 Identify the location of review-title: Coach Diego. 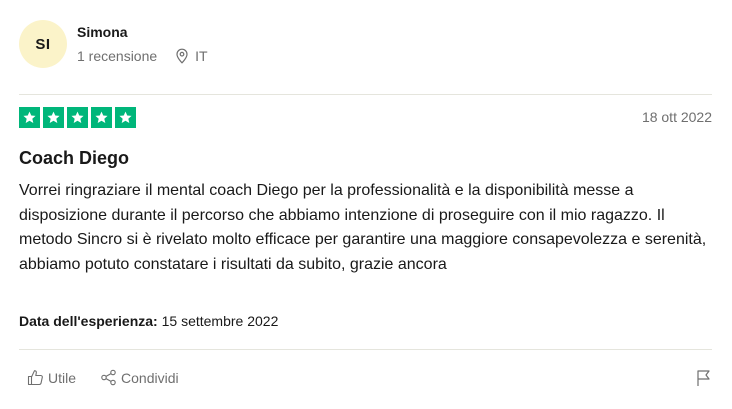
(74, 158).